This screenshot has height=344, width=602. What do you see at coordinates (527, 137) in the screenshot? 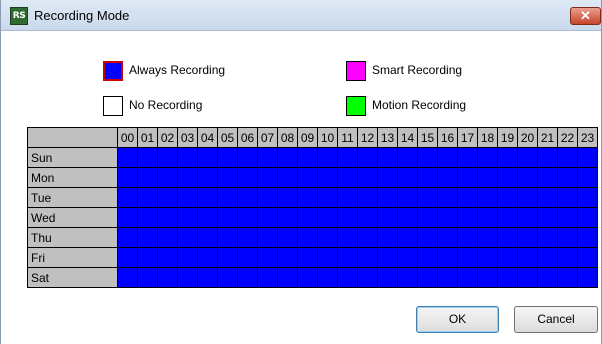
I see `hour-header: 20` at bounding box center [527, 137].